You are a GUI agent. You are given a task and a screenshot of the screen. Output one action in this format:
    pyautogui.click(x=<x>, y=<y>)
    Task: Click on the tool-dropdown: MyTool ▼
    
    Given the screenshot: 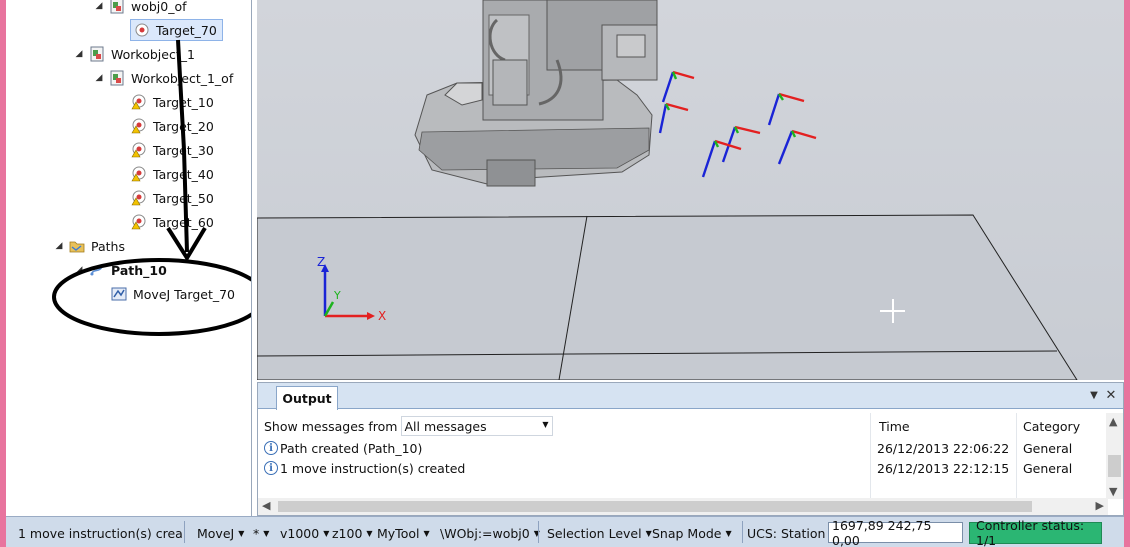 What is the action you would take?
    pyautogui.click(x=403, y=533)
    